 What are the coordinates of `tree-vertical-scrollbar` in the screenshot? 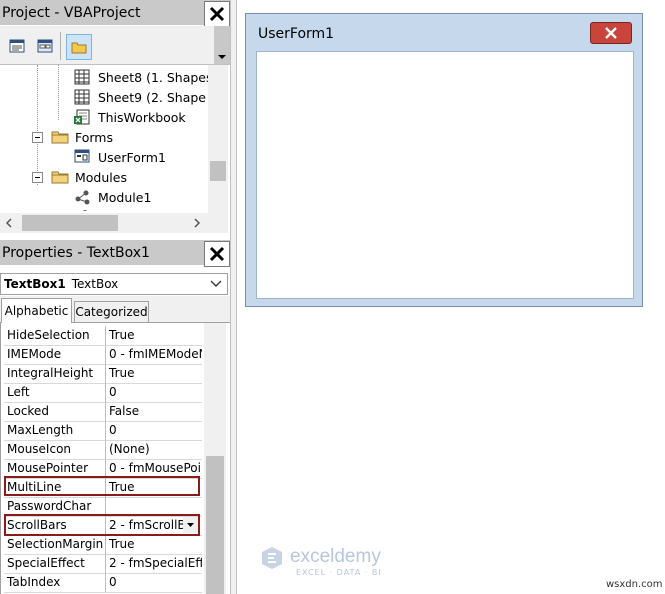 It's located at (218, 139).